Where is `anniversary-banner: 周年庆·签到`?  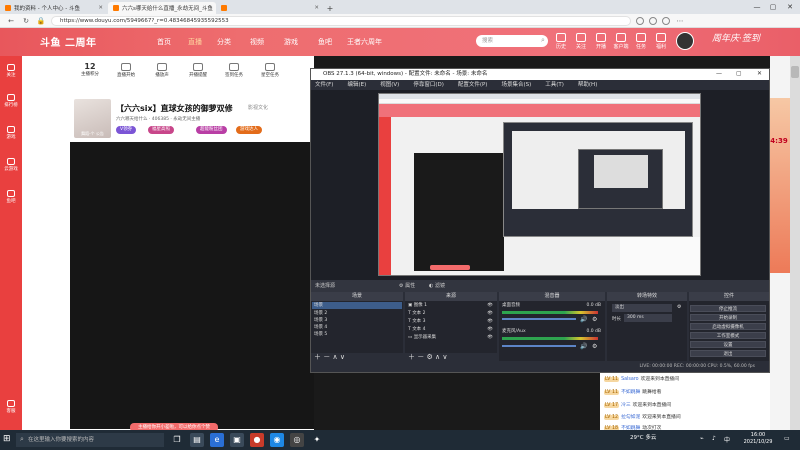
anniversary-banner: 周年庆·签到 is located at coordinates (736, 37).